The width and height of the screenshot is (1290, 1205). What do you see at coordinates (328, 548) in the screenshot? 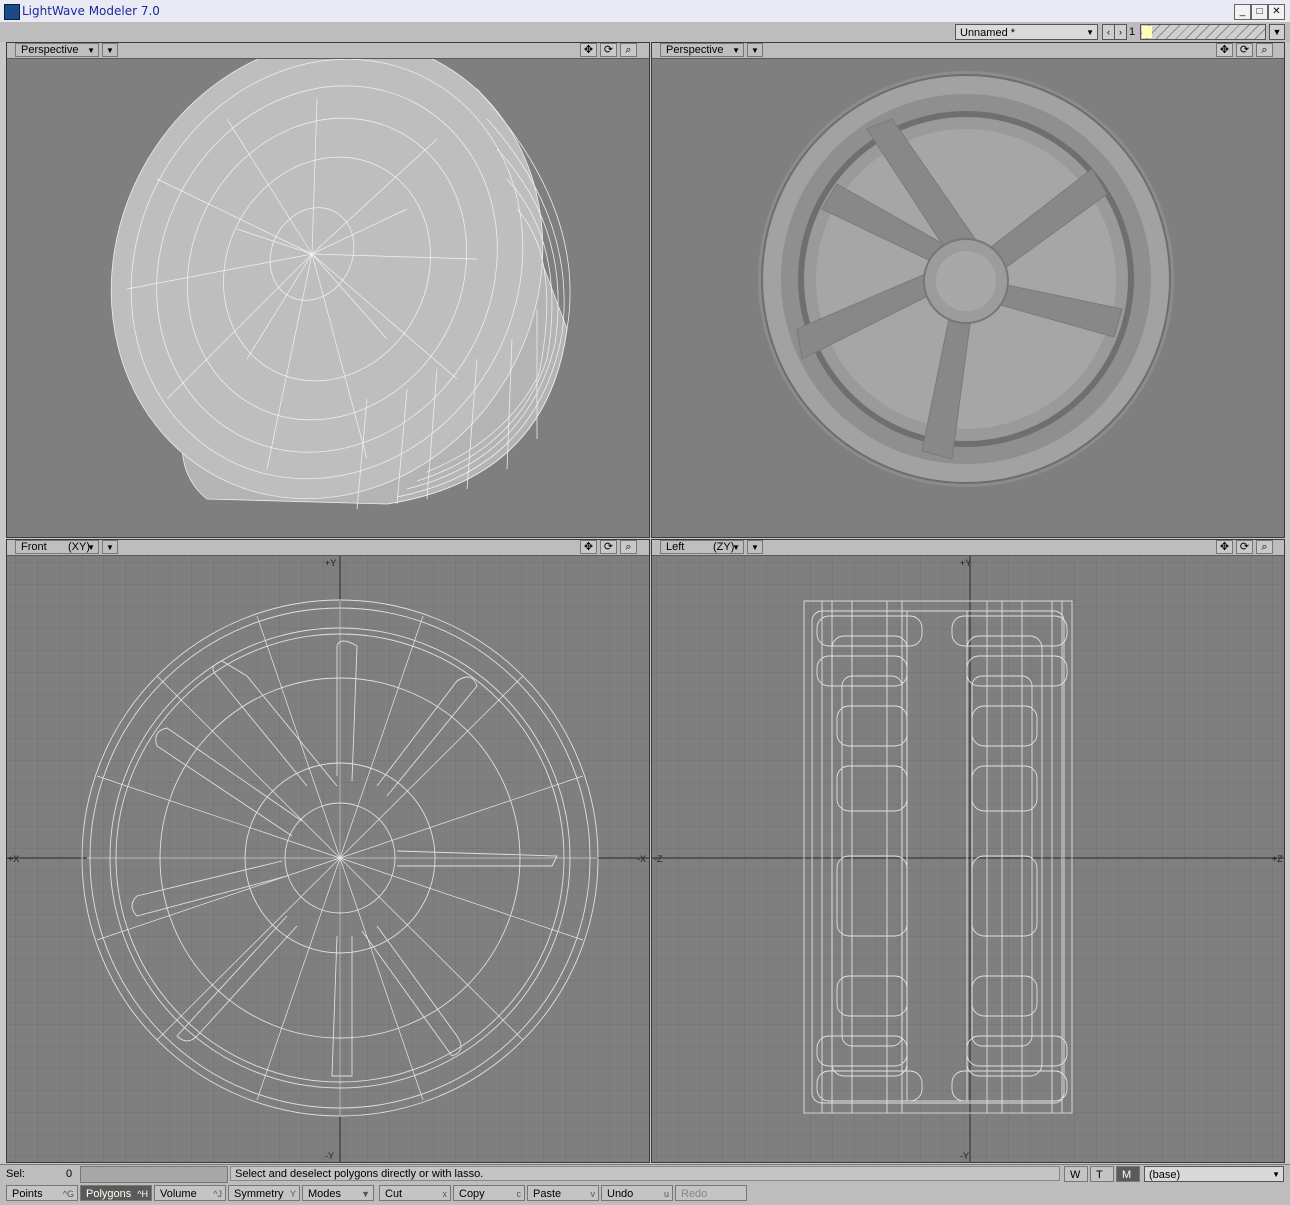
I see `viewport-header: Front (XY) ▼ ▼ ✥ ⟳ ⌕` at bounding box center [328, 548].